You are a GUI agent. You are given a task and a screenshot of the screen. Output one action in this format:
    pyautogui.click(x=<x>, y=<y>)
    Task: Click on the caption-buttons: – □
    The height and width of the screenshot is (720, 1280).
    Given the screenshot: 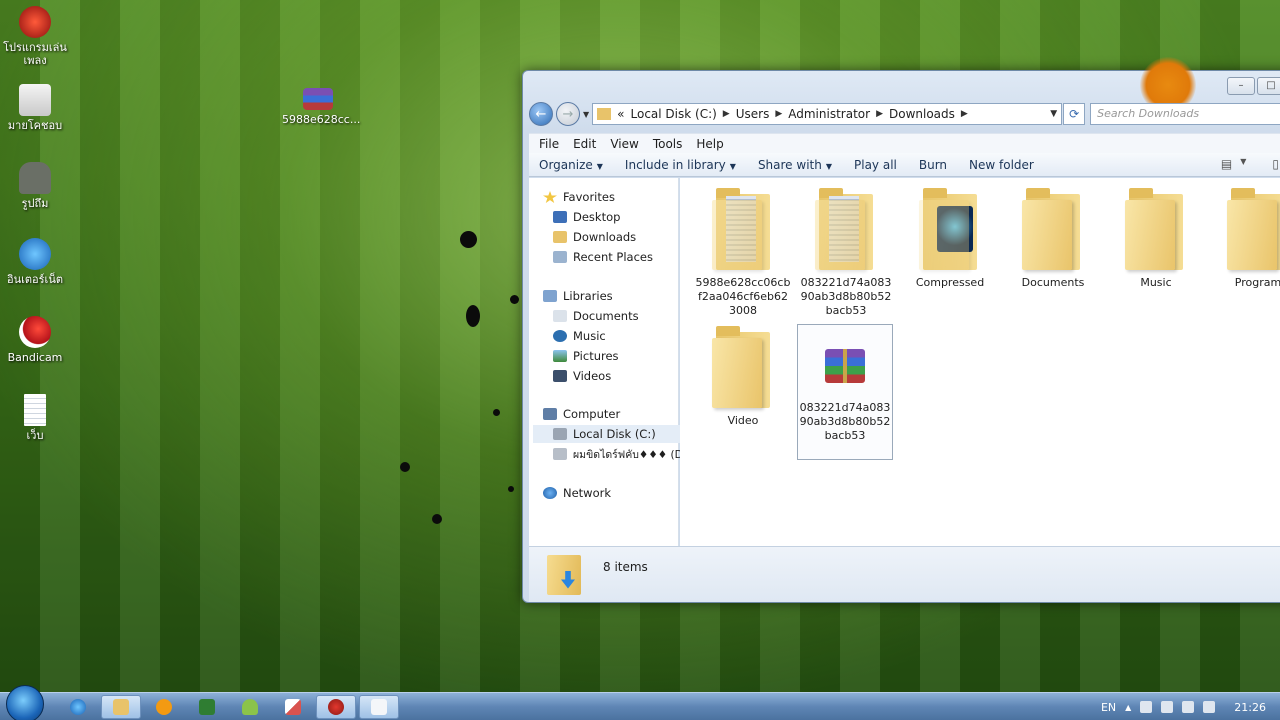 What is the action you would take?
    pyautogui.click(x=1253, y=86)
    